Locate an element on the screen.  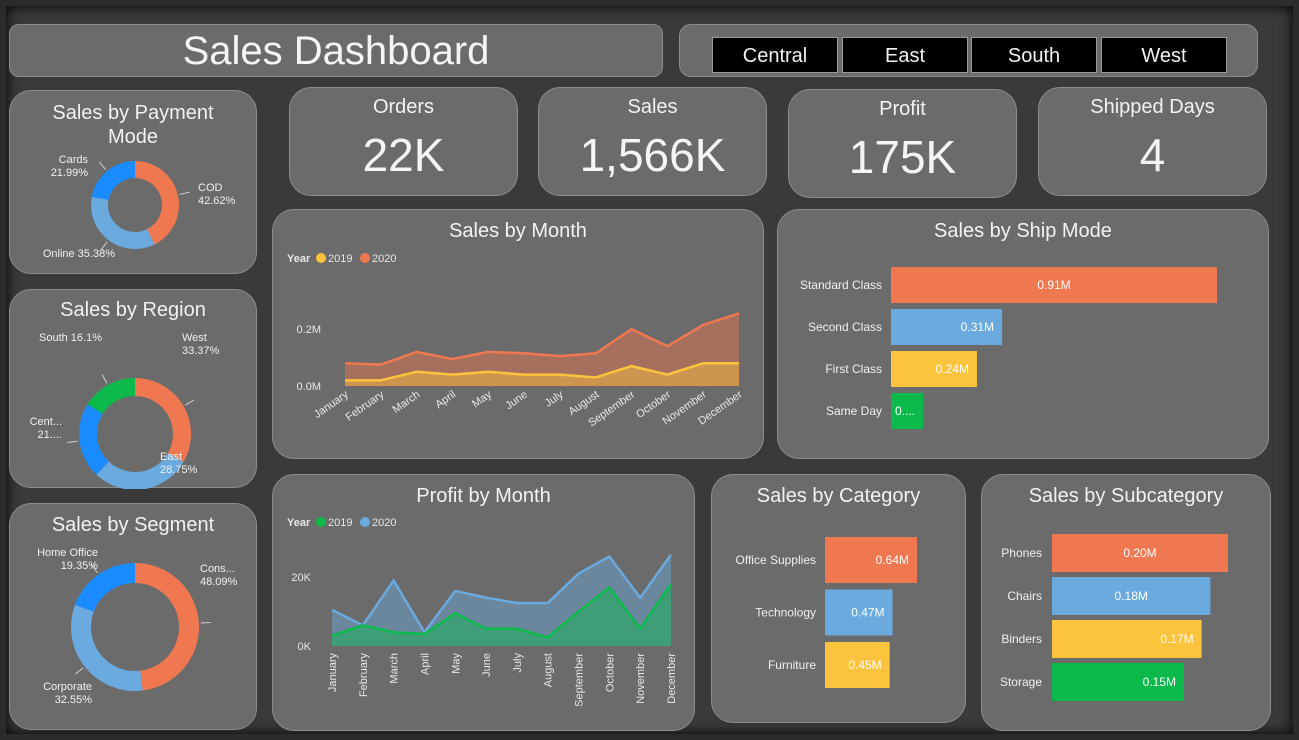
bar-value-label-0: 0.20M is located at coordinates (1139, 553).